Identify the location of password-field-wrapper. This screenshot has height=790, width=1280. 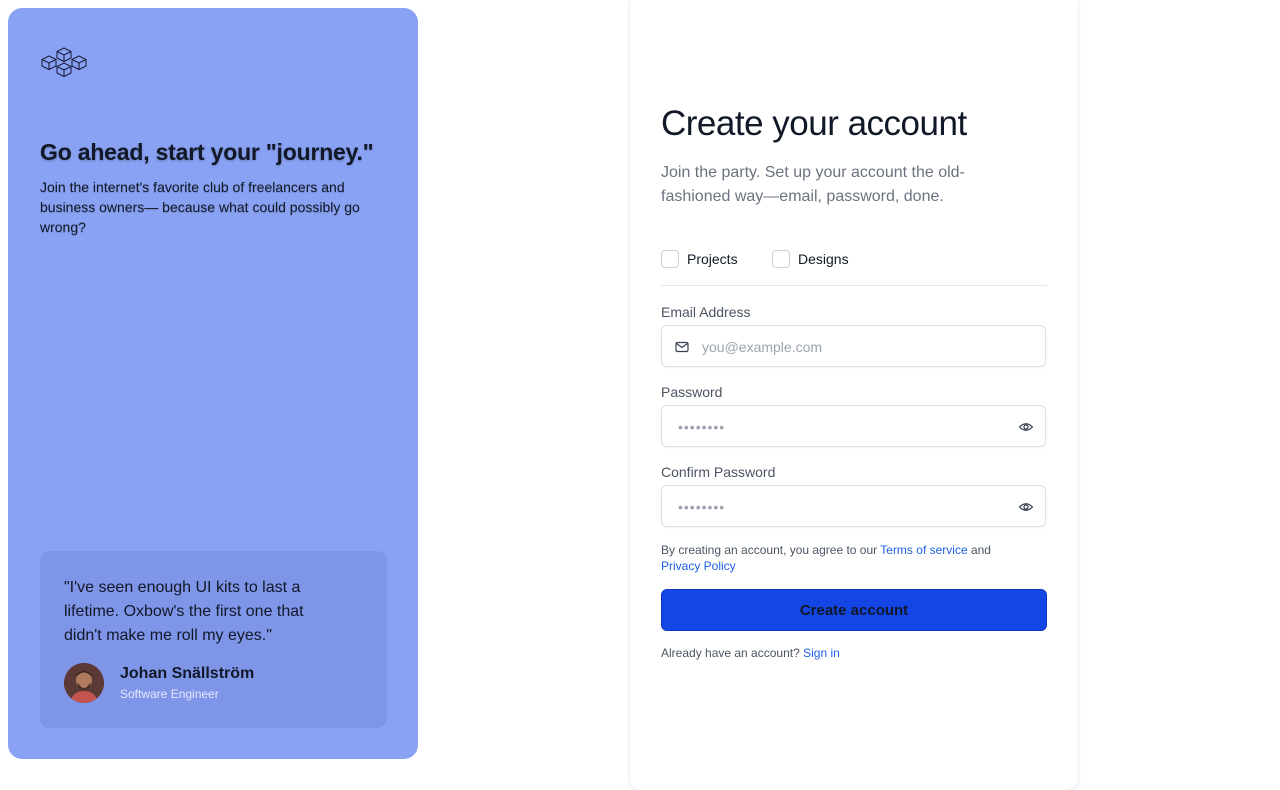
(853, 426).